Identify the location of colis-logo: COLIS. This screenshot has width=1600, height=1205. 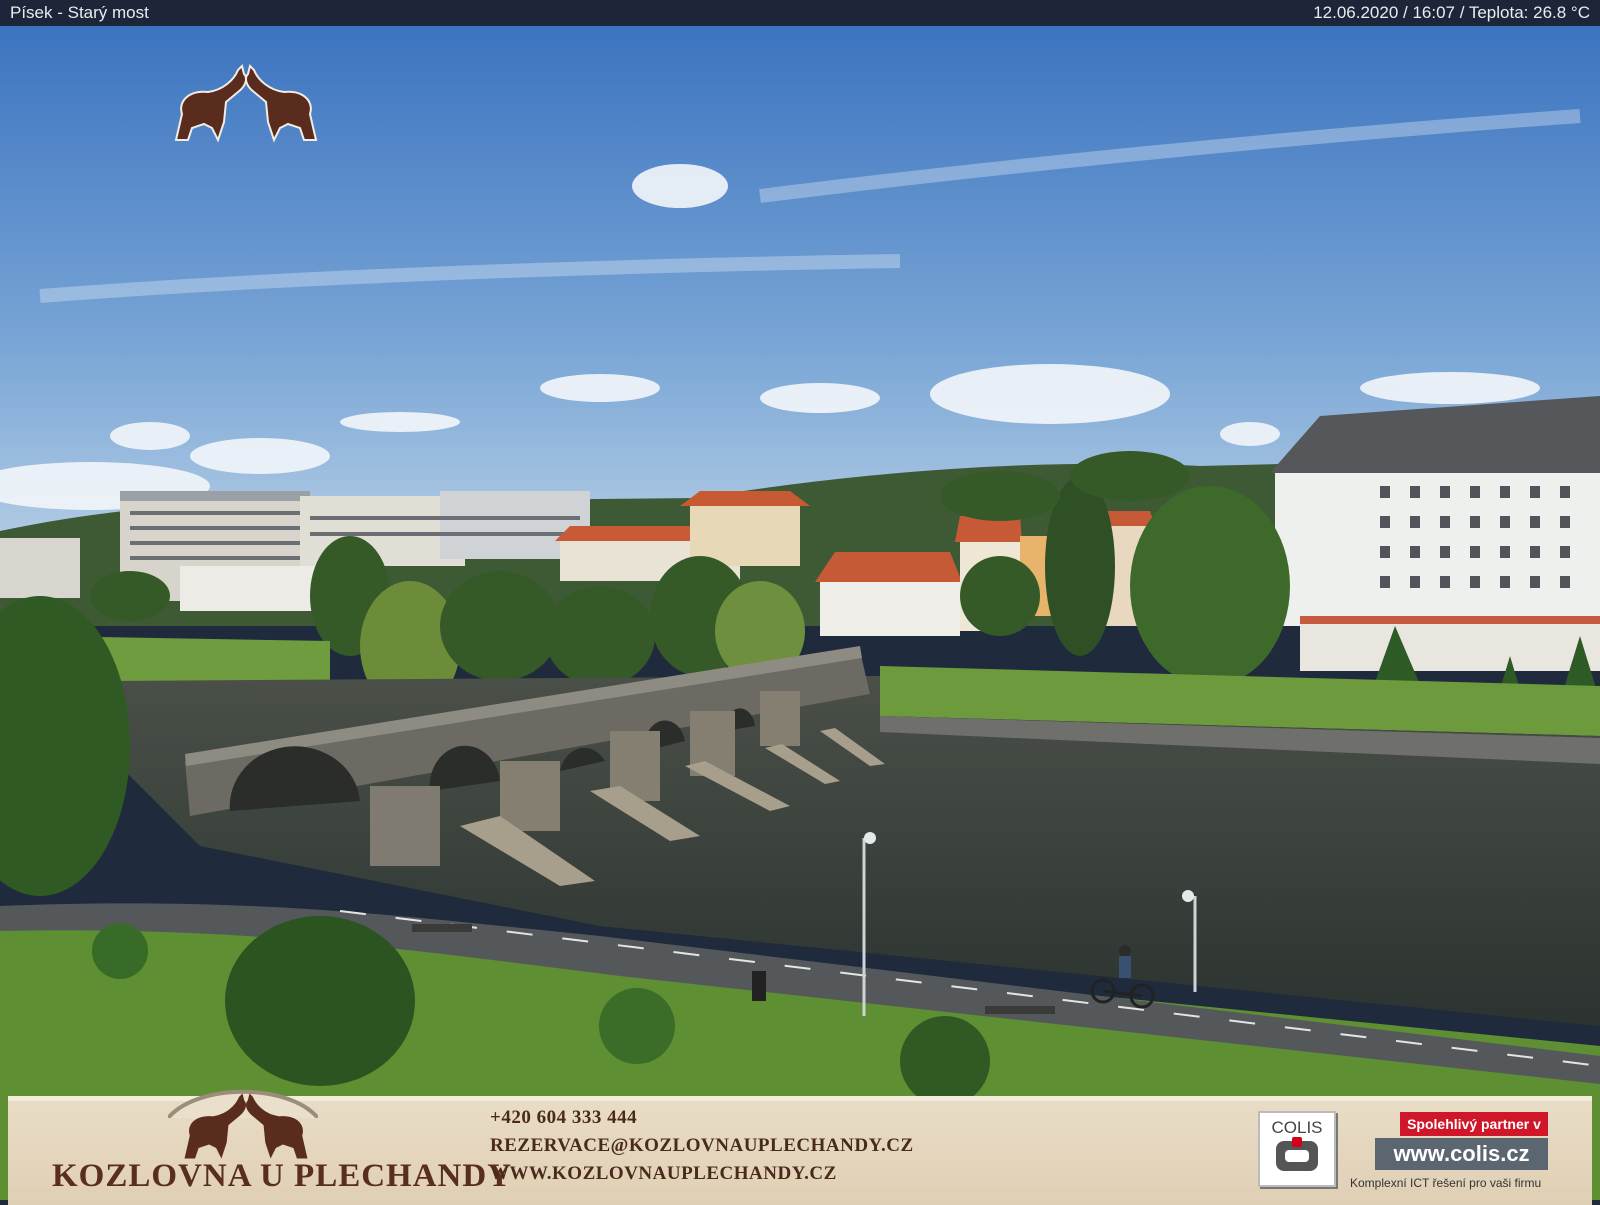
(1297, 1149).